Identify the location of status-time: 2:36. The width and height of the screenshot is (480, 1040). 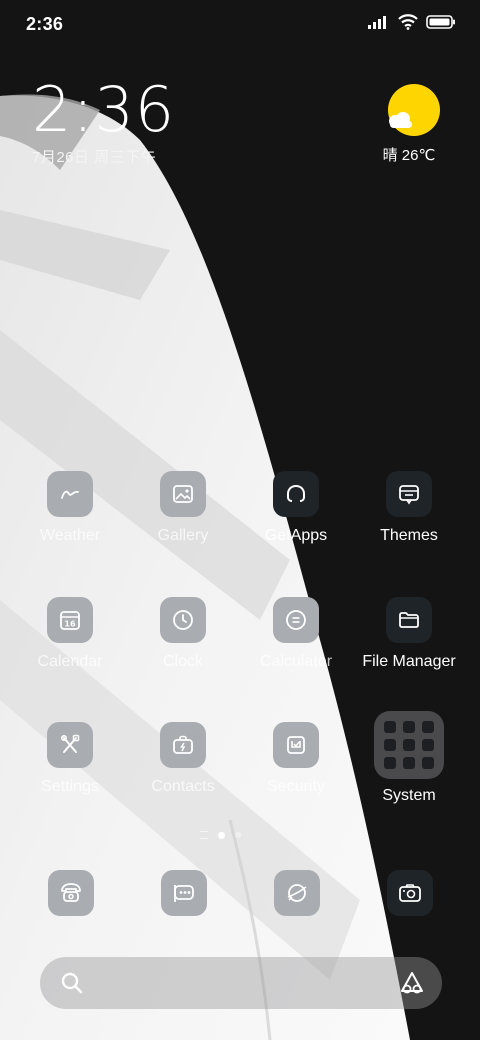
(45, 24).